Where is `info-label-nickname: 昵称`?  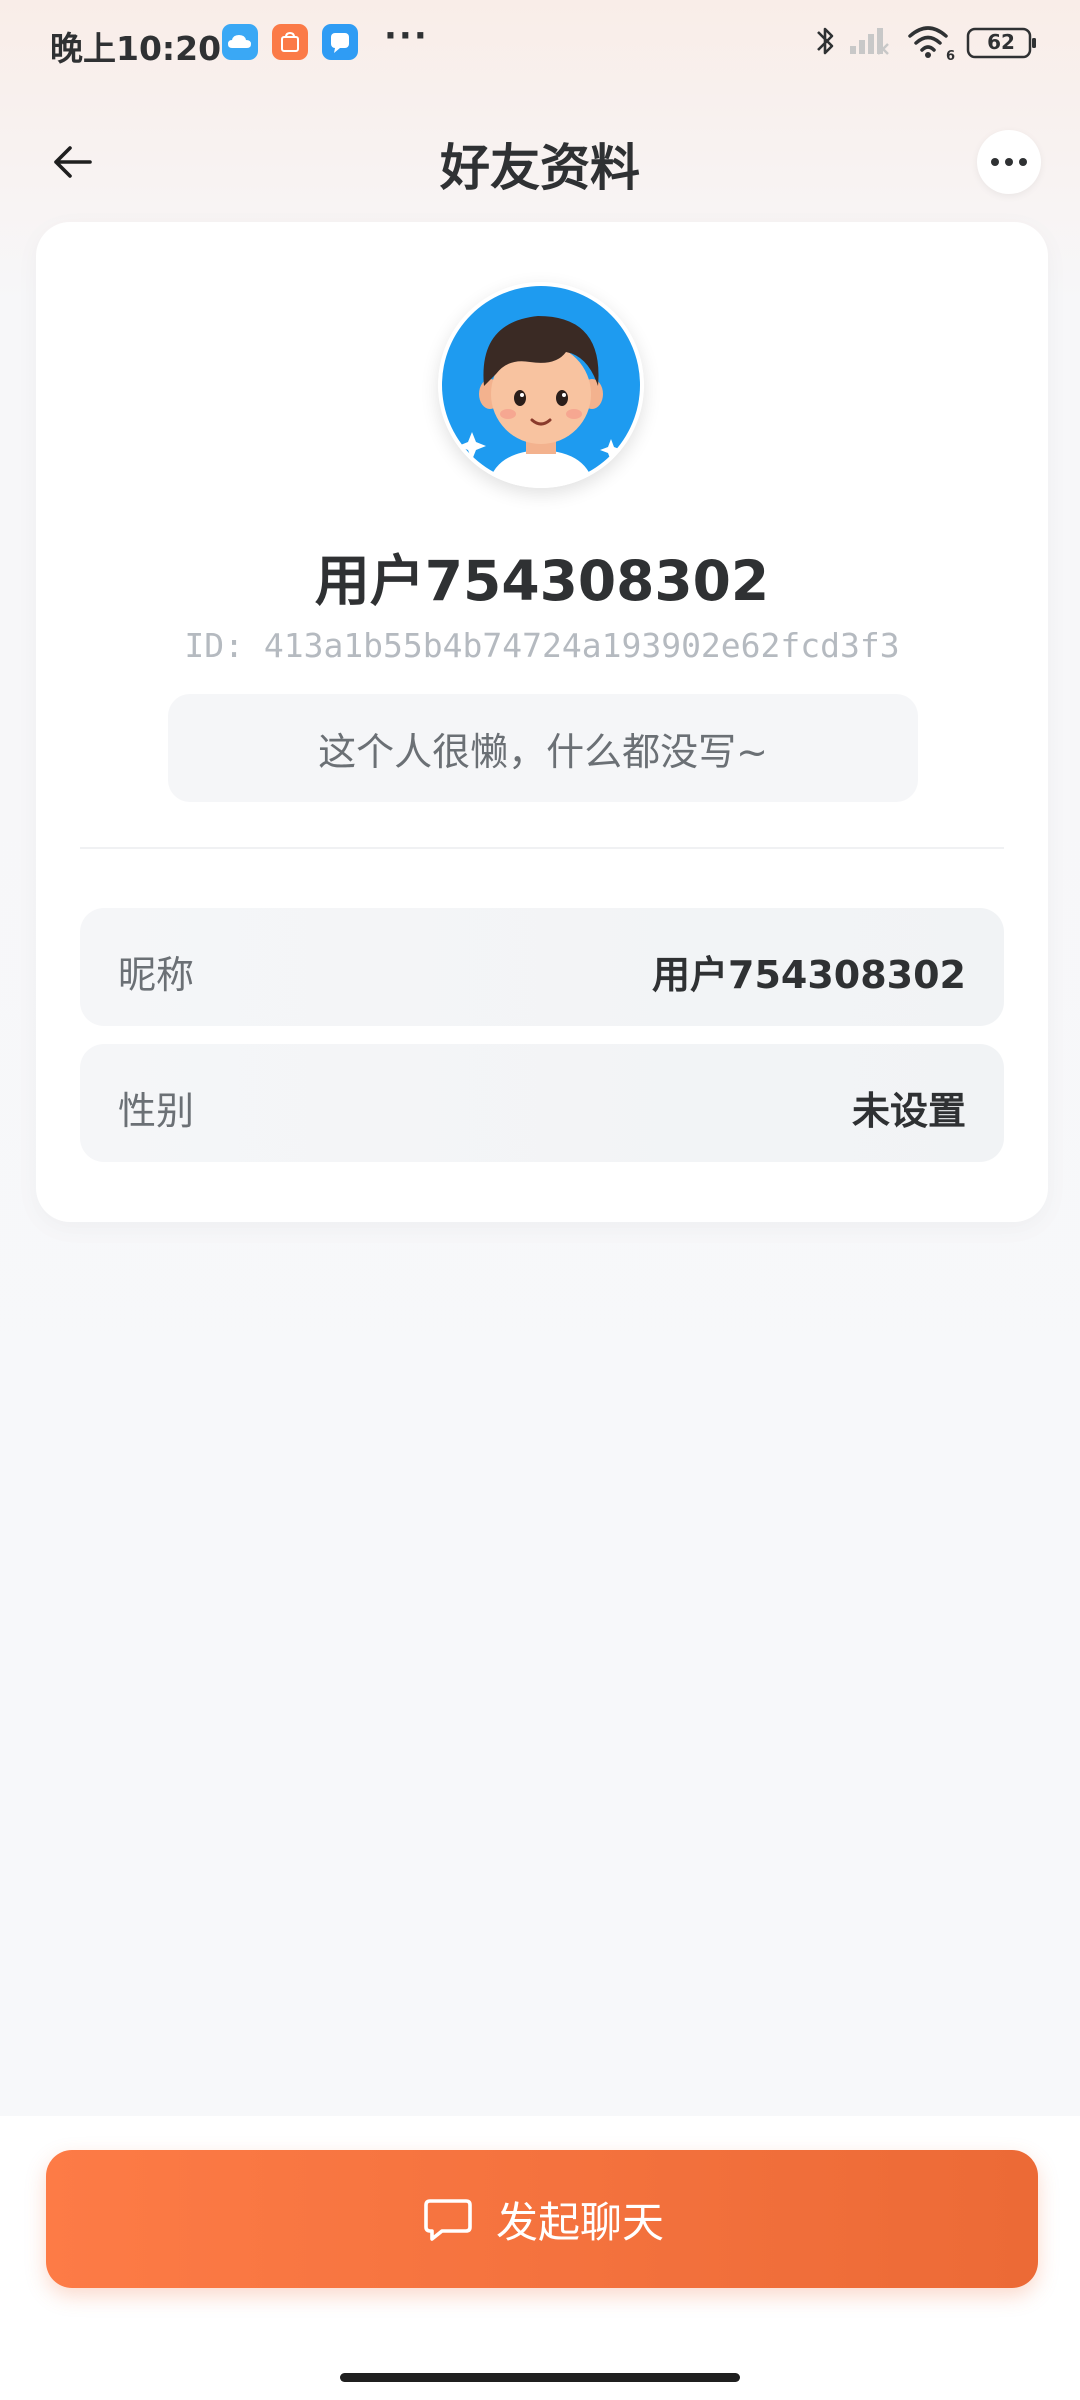
info-label-nickname: 昵称 is located at coordinates (156, 975).